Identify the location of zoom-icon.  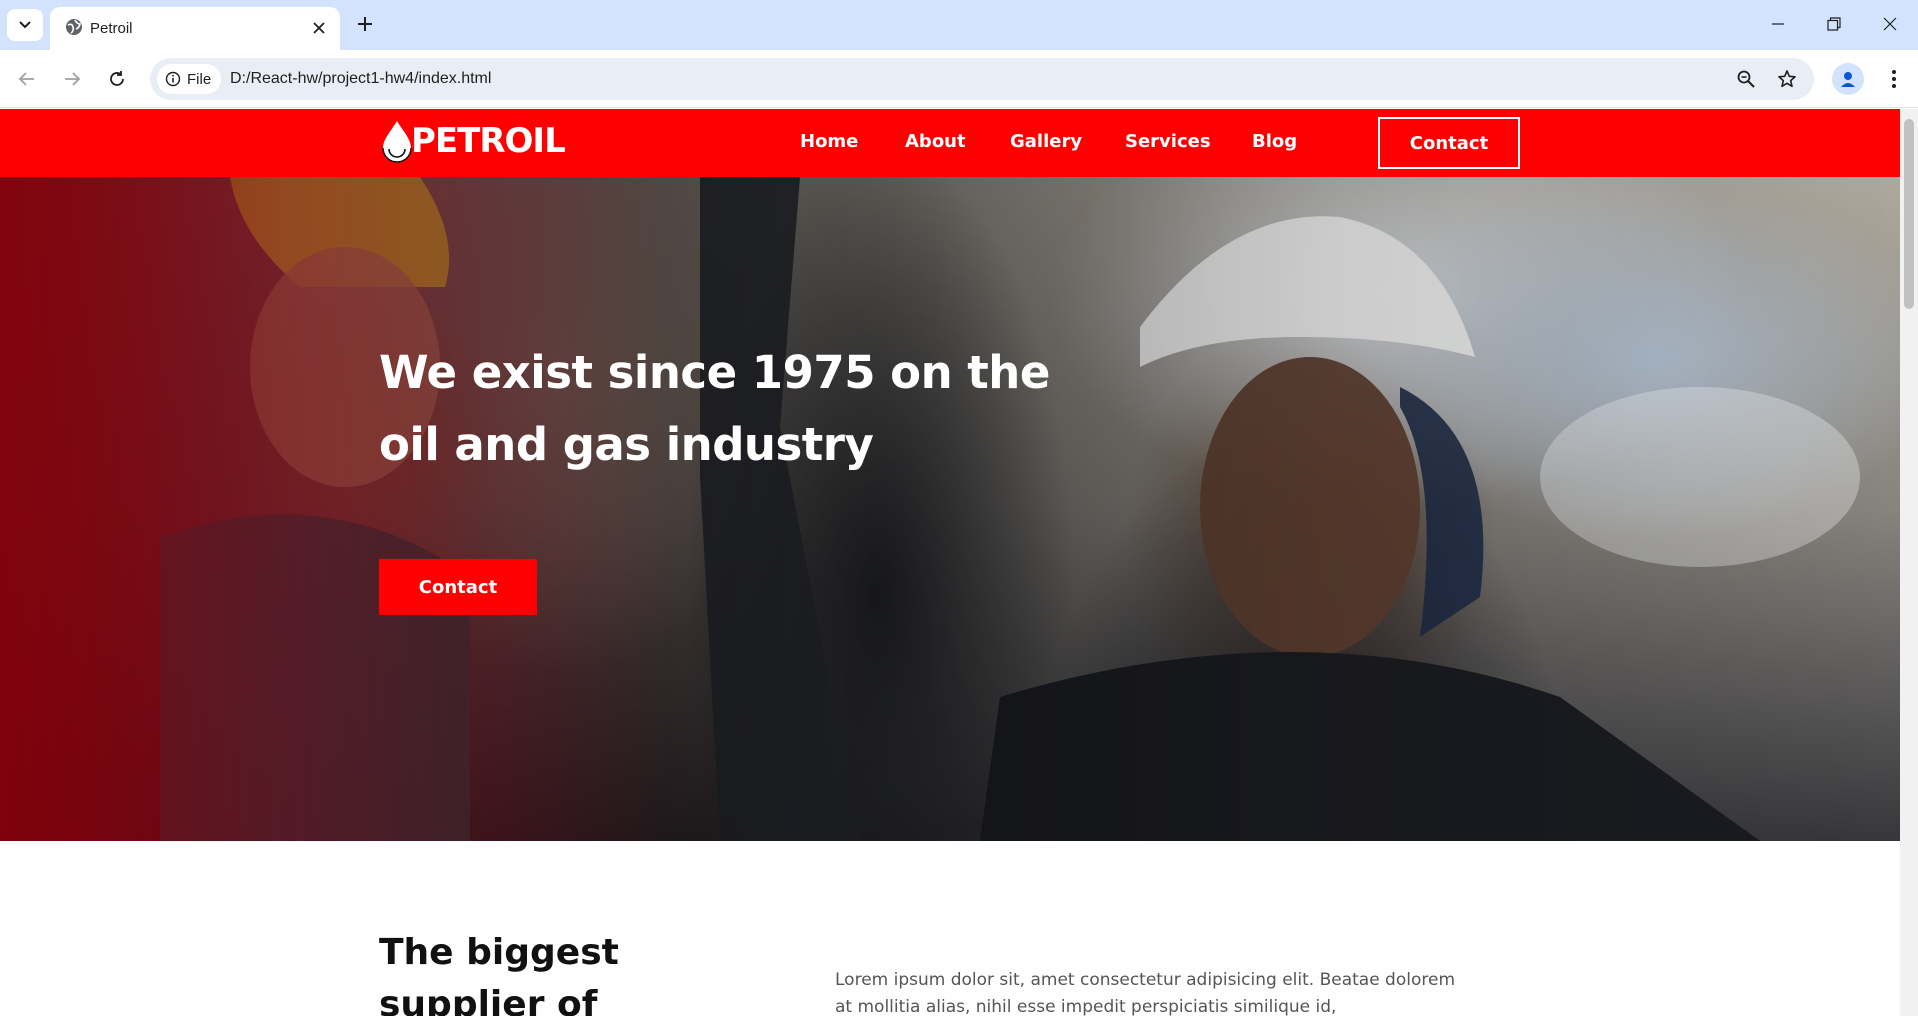
(1746, 79).